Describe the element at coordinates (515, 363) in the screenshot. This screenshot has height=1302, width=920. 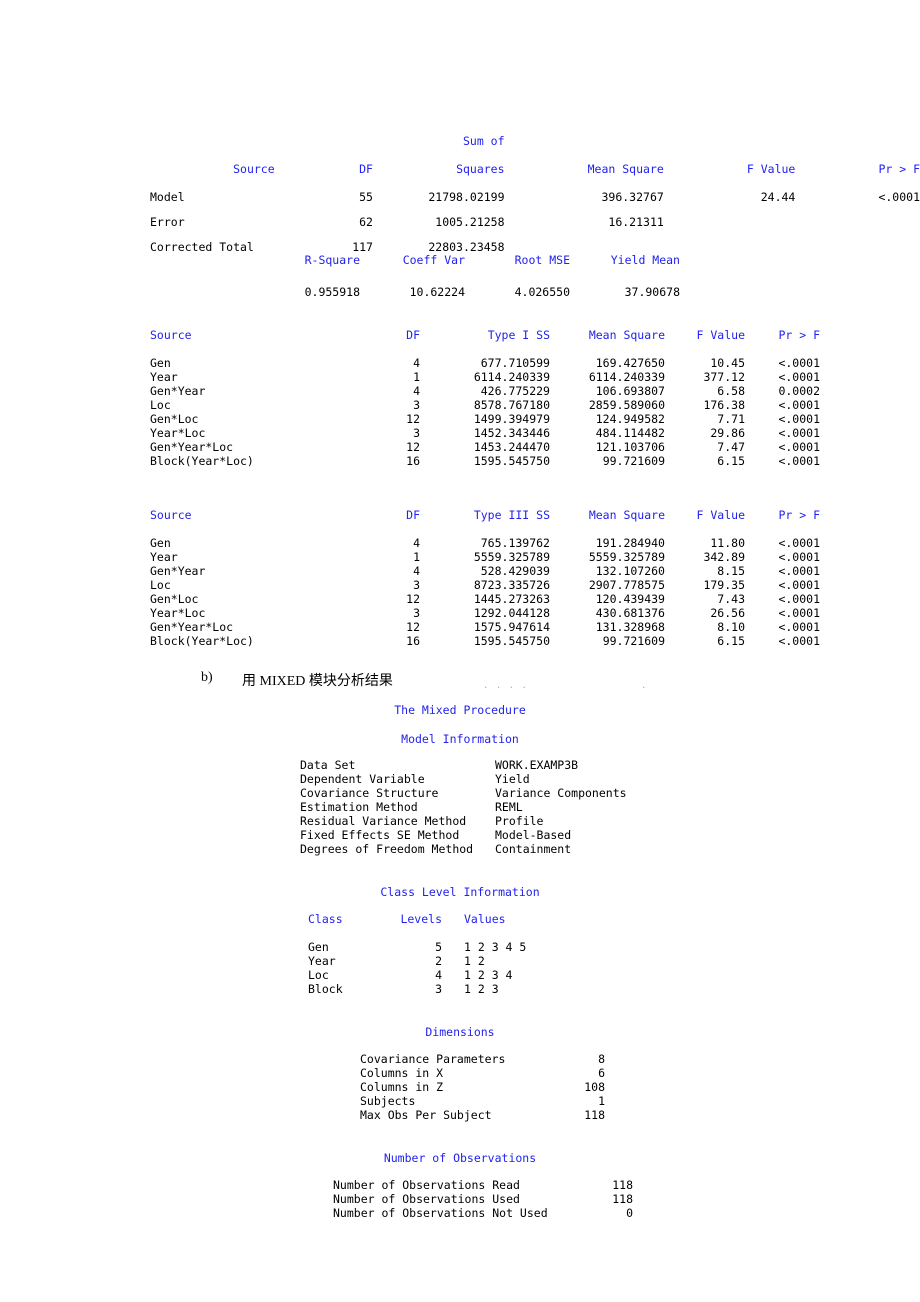
I see `cell-ss: 677.710599` at that location.